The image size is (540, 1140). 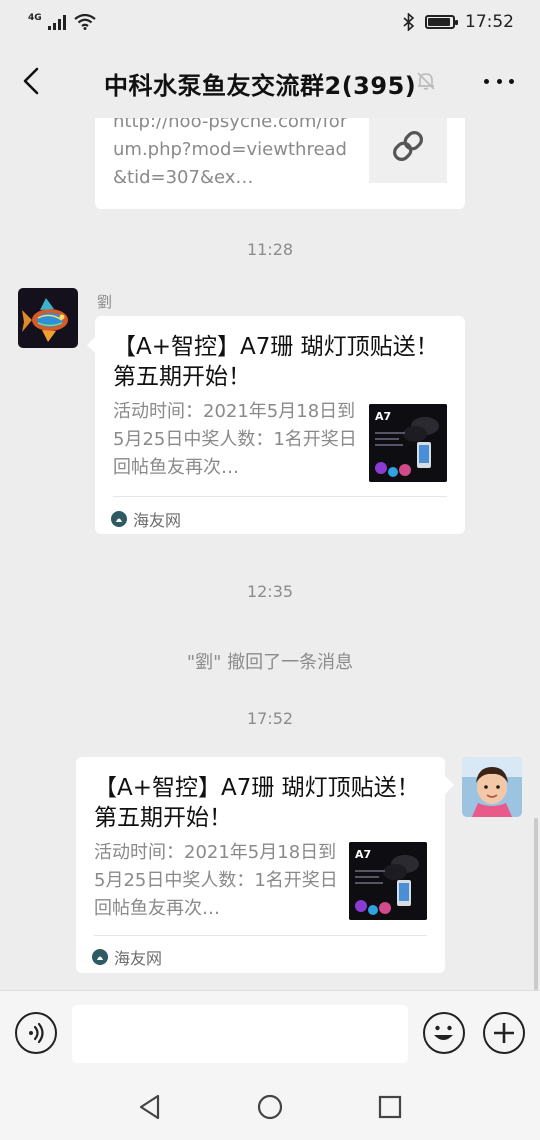 What do you see at coordinates (439, 22) in the screenshot?
I see `battery-level` at bounding box center [439, 22].